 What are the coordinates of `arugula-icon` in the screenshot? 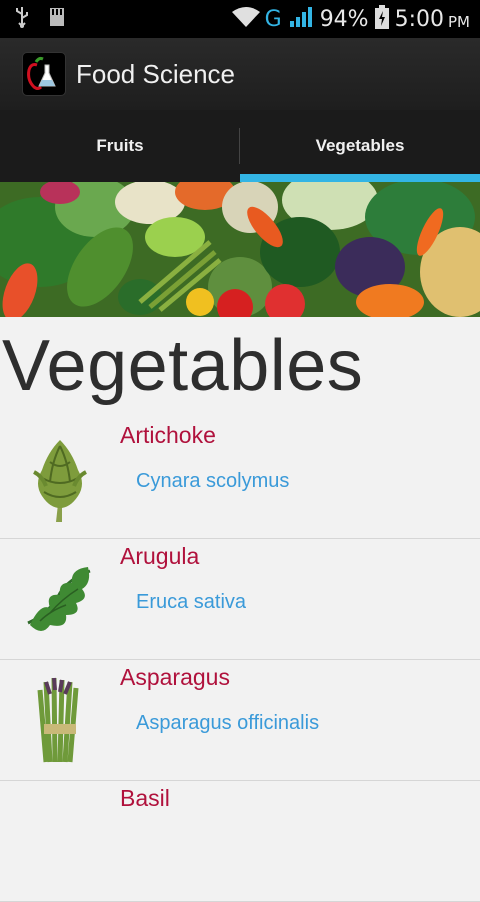 It's located at (60, 599).